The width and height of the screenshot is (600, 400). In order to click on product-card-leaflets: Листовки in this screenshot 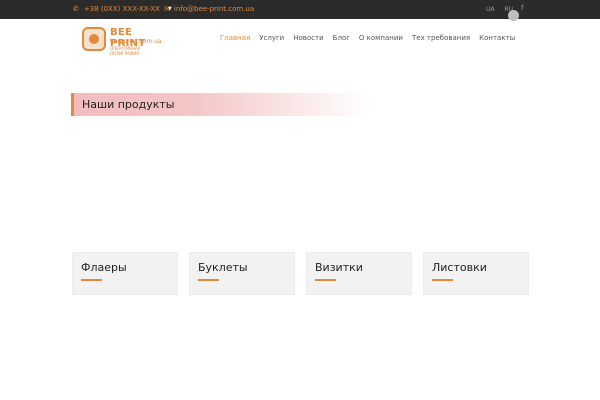, I will do `click(476, 273)`.